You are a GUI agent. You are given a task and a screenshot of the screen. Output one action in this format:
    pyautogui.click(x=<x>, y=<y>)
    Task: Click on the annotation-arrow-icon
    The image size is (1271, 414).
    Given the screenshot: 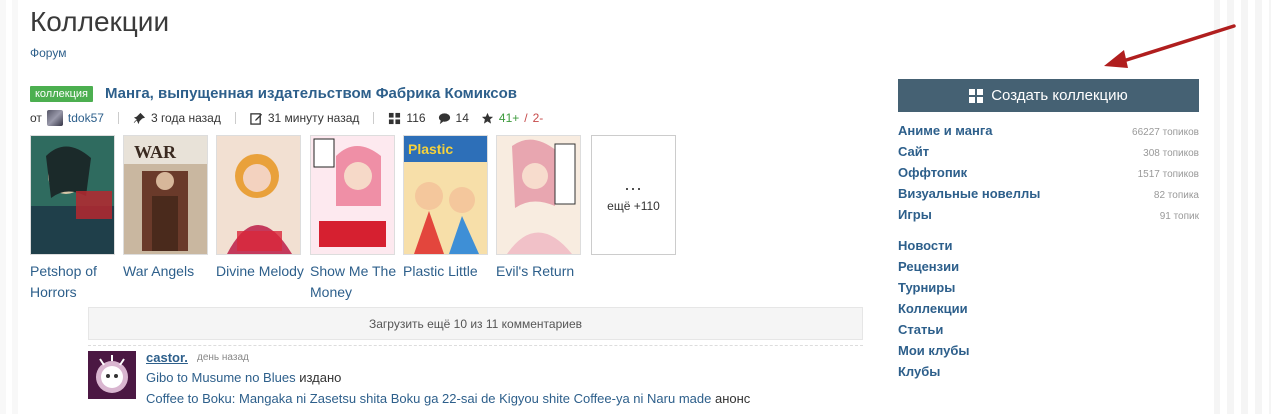 What is the action you would take?
    pyautogui.click(x=1170, y=46)
    